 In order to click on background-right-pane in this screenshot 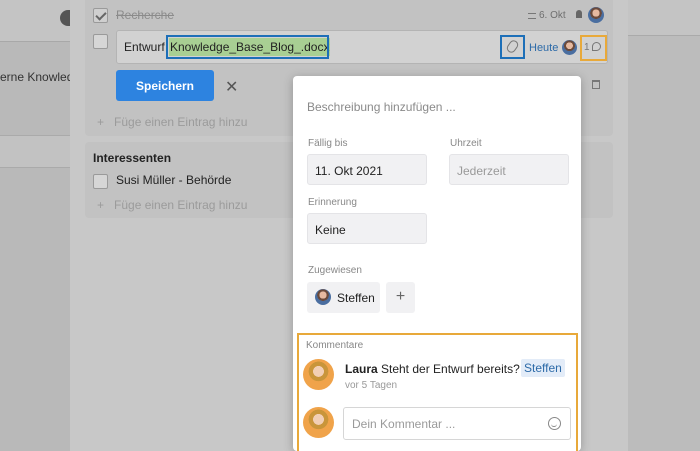, I will do `click(664, 225)`.